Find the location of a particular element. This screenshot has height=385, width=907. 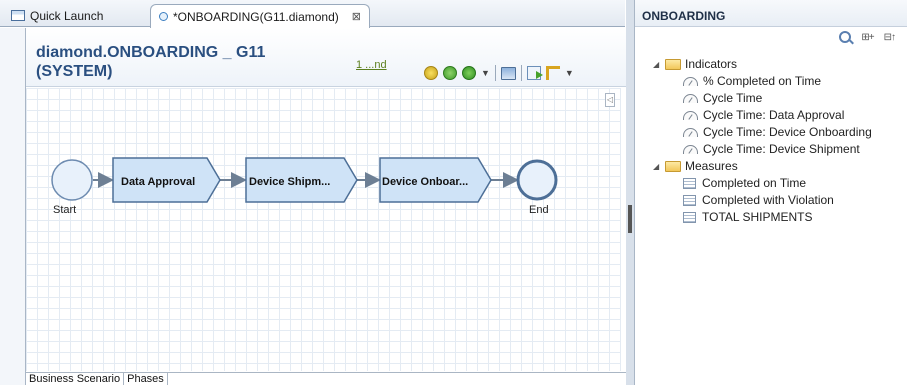

expand-all-icon: ⊞+ is located at coordinates (867, 37).